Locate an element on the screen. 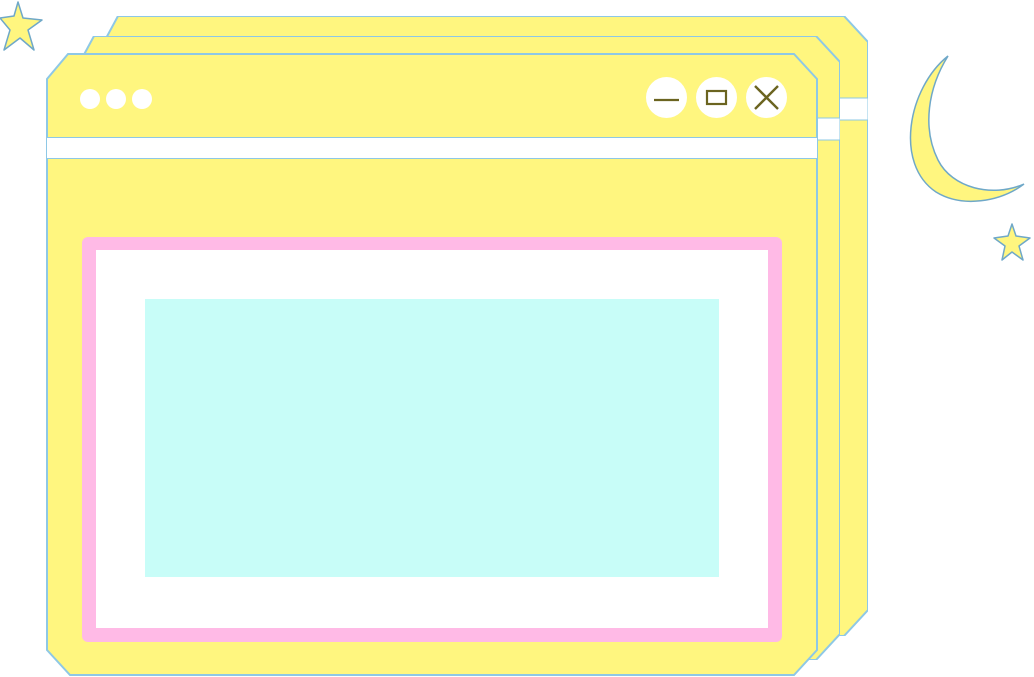 This screenshot has width=1034, height=677. minimize-icon is located at coordinates (666, 100).